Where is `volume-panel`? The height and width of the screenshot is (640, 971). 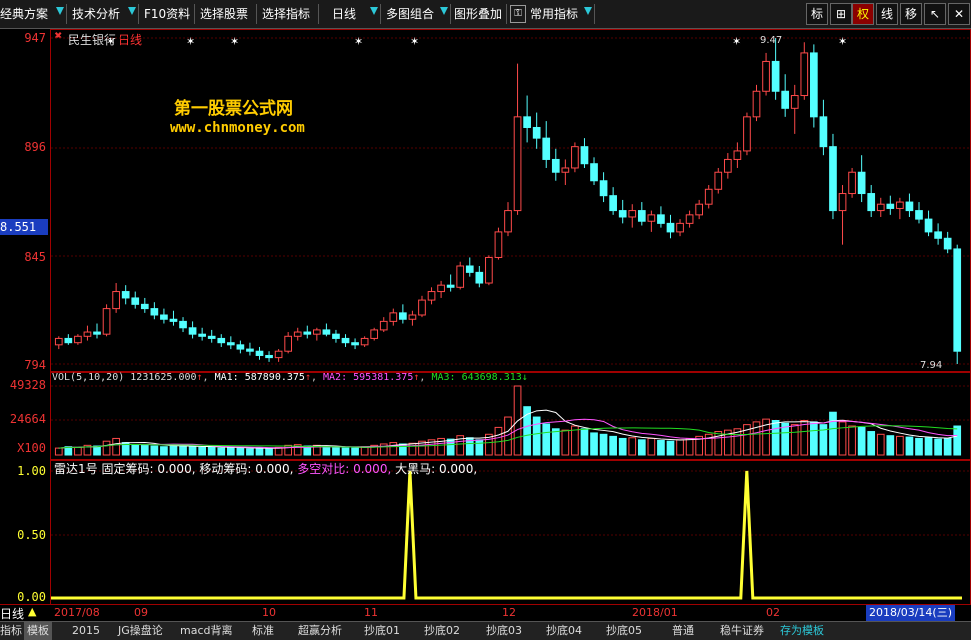 volume-panel is located at coordinates (510, 416).